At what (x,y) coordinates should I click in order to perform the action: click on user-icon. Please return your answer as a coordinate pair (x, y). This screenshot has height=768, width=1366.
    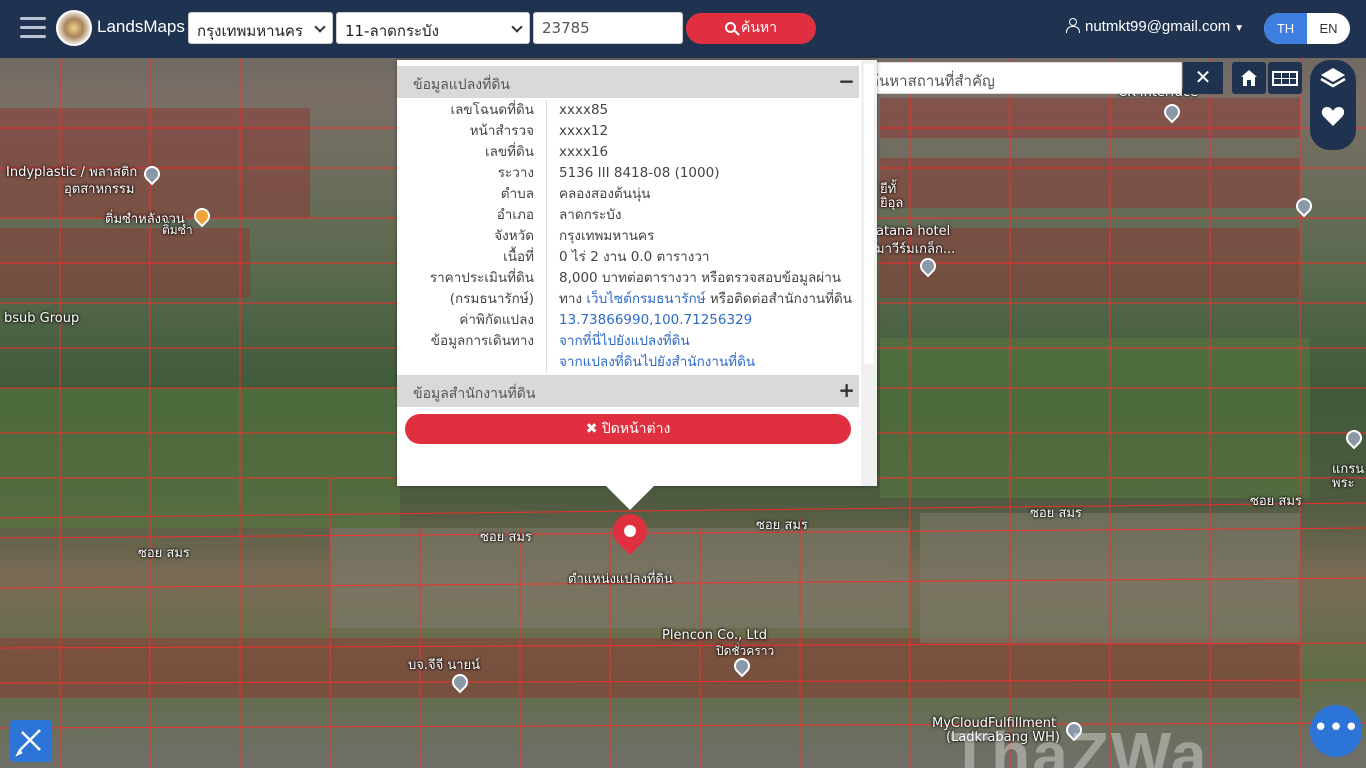
    Looking at the image, I should click on (1073, 25).